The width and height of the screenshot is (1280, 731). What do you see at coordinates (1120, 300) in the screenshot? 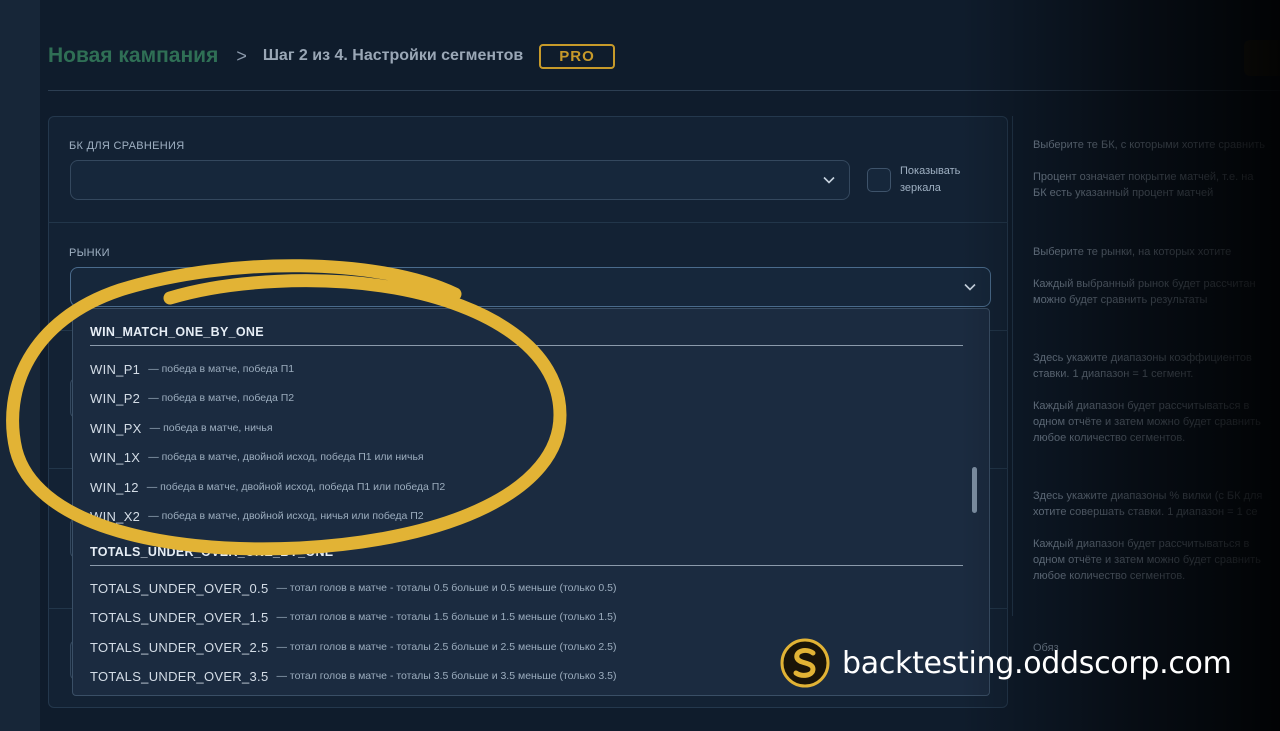
I see `help-text: можно будет сравнить результаты` at bounding box center [1120, 300].